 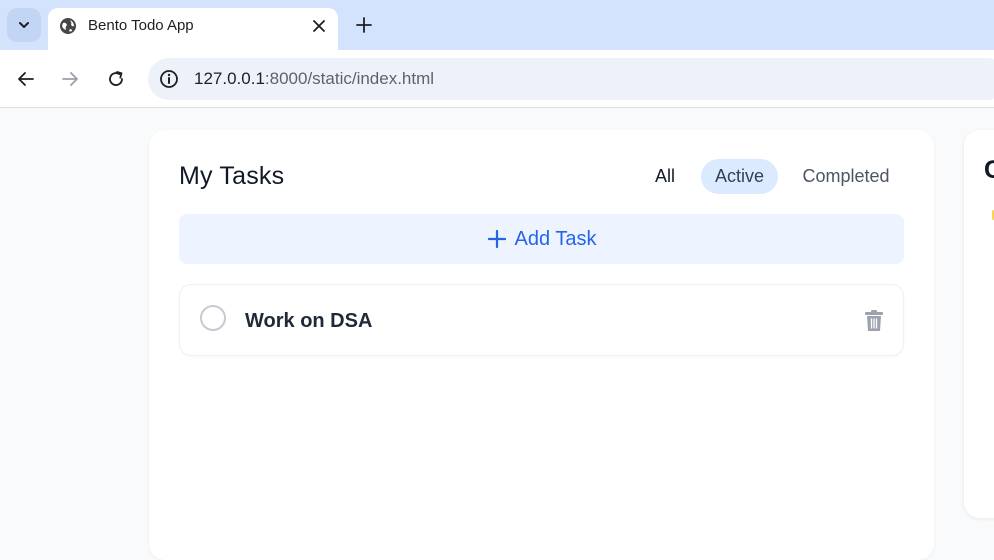 I want to click on chevron-down-icon, so click(x=24, y=25).